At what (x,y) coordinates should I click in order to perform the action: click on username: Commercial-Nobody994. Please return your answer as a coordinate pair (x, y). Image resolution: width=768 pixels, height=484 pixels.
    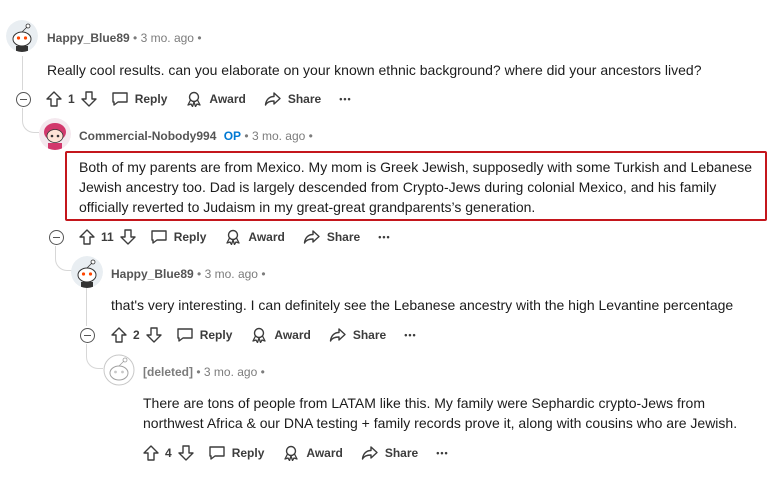
    Looking at the image, I should click on (147, 136).